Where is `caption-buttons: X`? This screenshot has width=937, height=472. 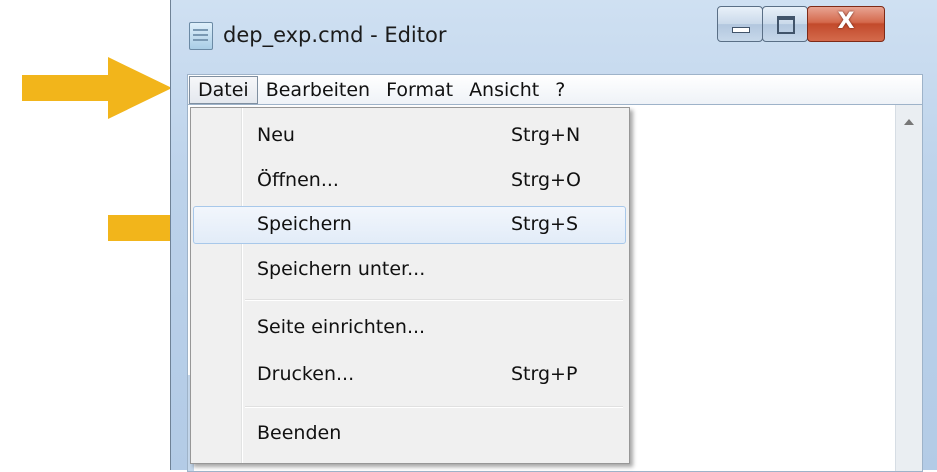
caption-buttons: X is located at coordinates (801, 26).